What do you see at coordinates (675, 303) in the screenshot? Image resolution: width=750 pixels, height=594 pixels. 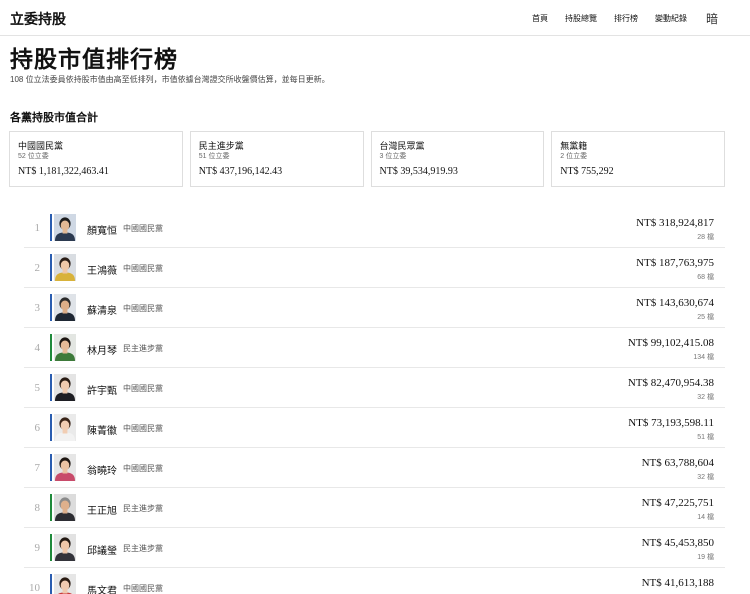 I see `holding-value: NT$ 143,630,674` at bounding box center [675, 303].